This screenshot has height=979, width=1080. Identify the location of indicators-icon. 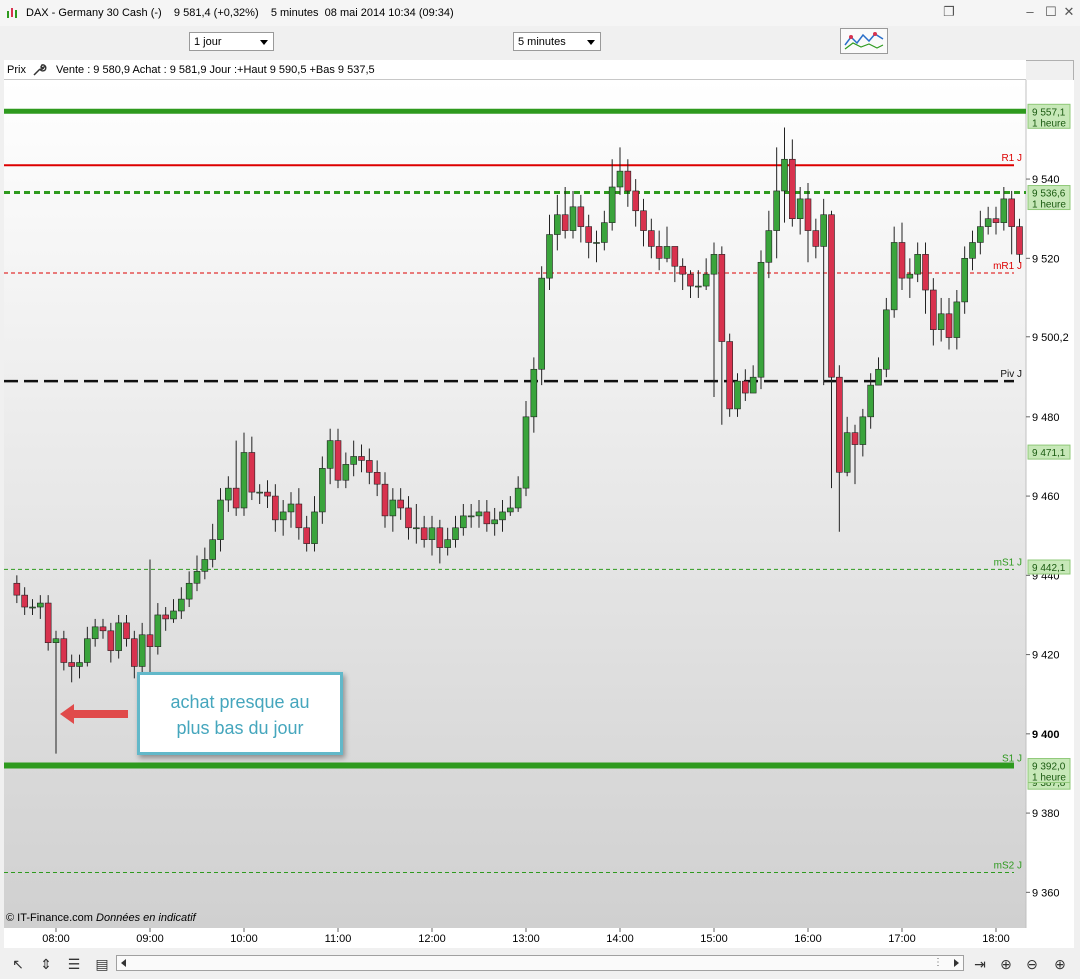
(864, 41).